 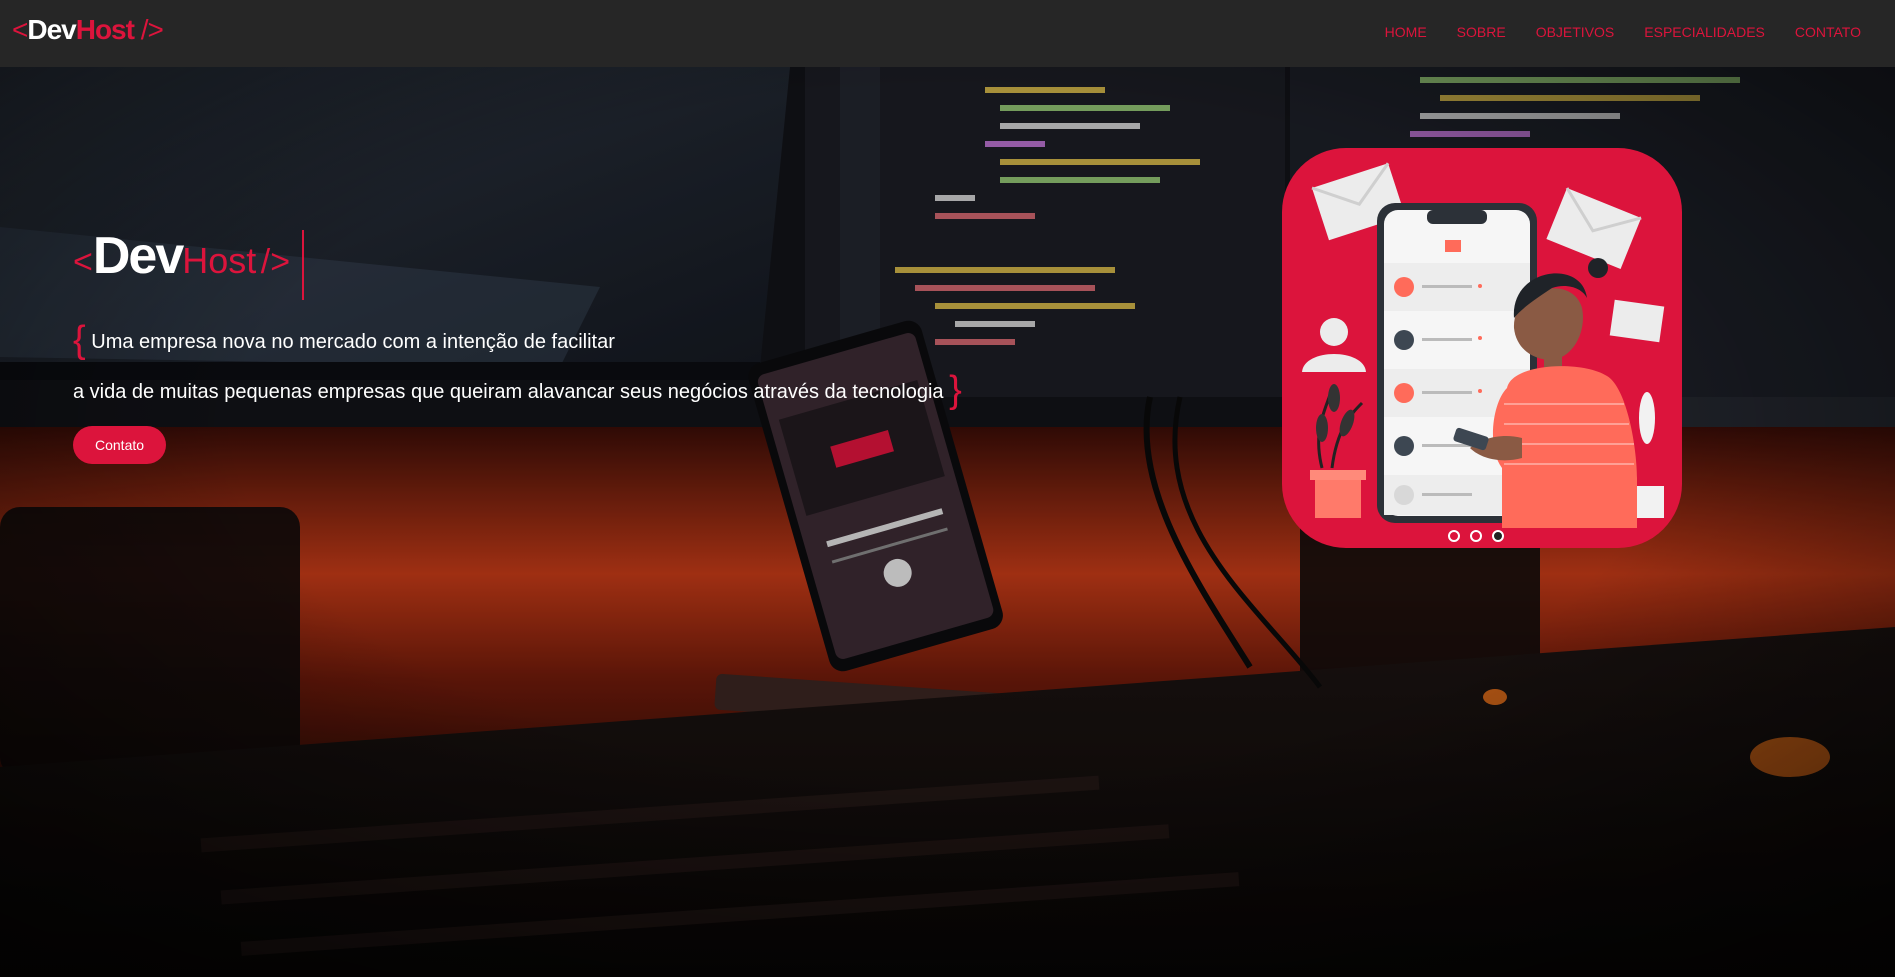 What do you see at coordinates (955, 390) in the screenshot?
I see `curly-brace-close: }` at bounding box center [955, 390].